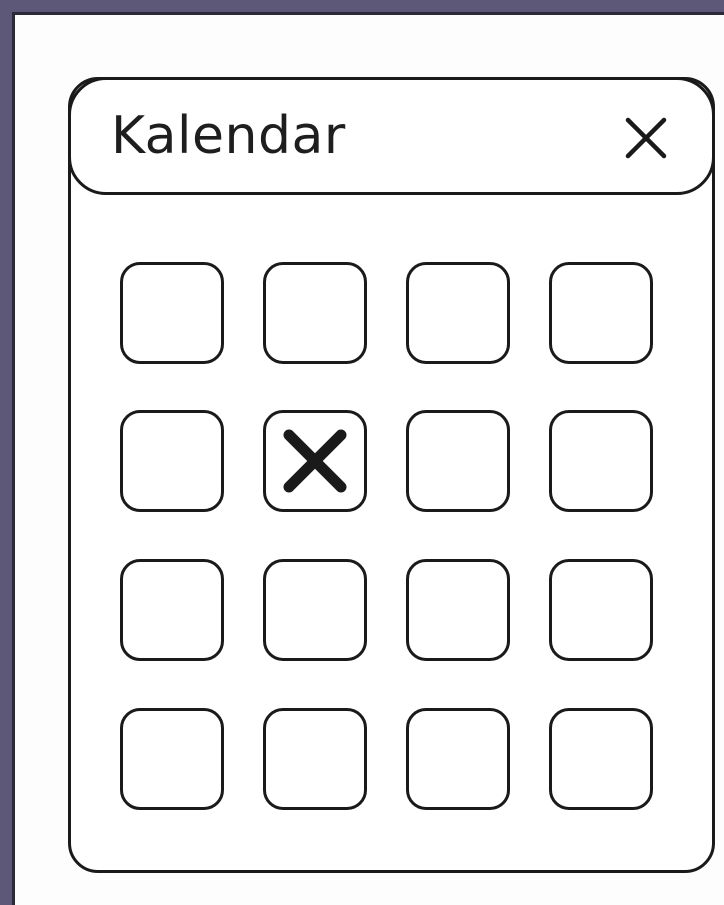 The image size is (724, 905). What do you see at coordinates (391, 136) in the screenshot?
I see `window-titlebar: Kalendar` at bounding box center [391, 136].